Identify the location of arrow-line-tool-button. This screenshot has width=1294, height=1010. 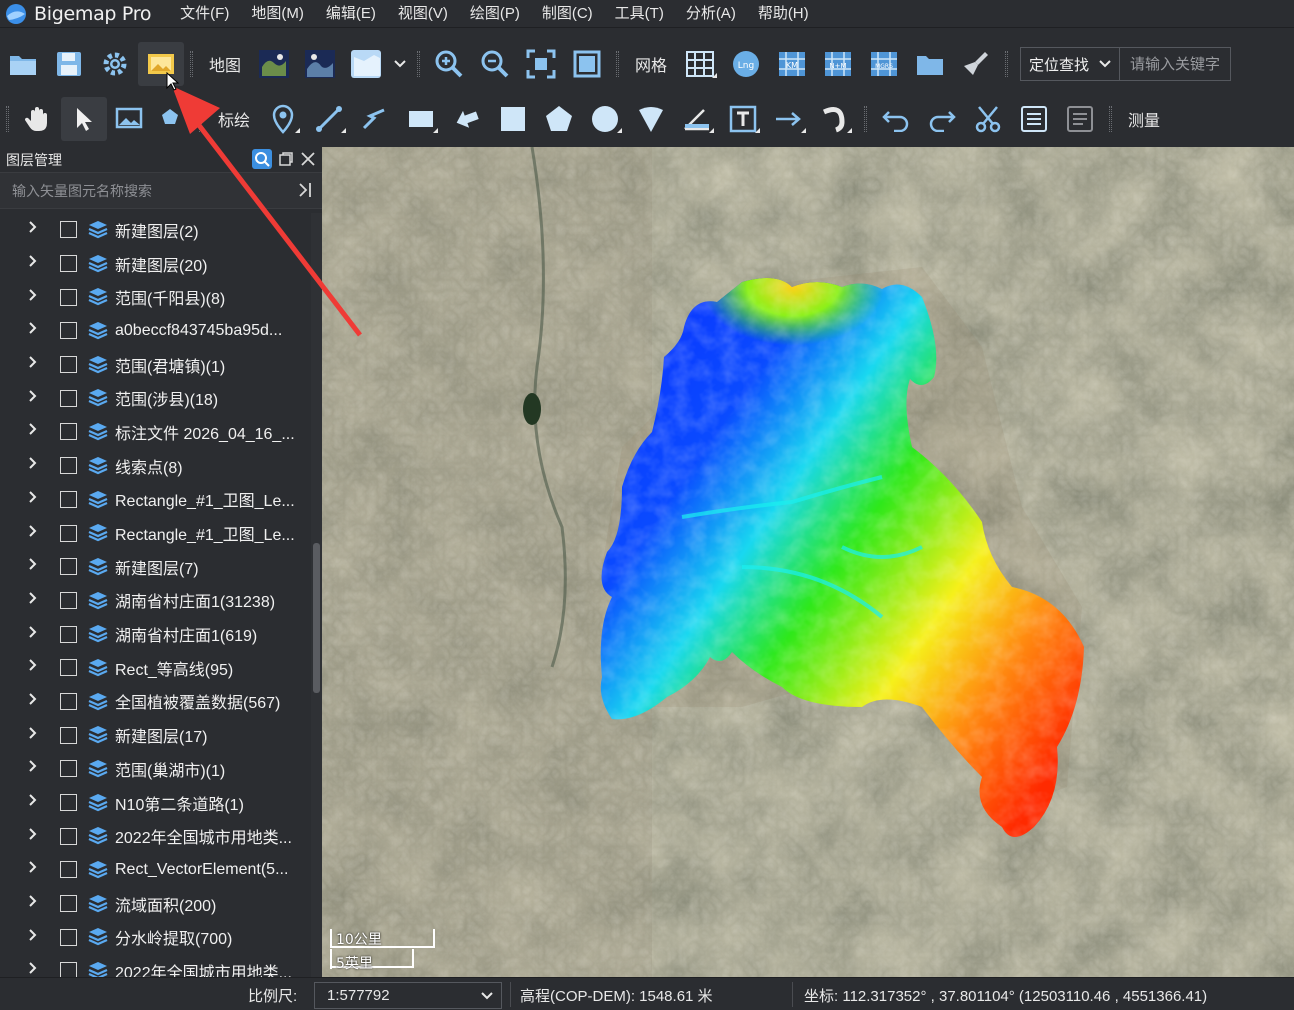
(789, 119).